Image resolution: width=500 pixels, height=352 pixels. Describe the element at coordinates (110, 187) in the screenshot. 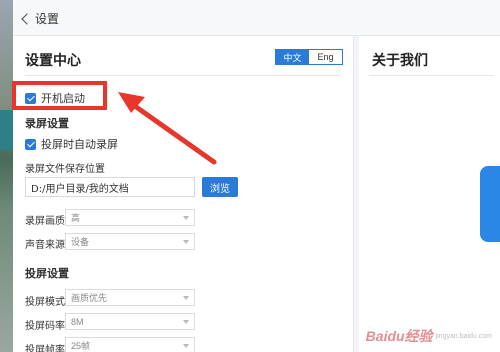

I see `save-path-input: D:/用户目录/我的文档` at that location.